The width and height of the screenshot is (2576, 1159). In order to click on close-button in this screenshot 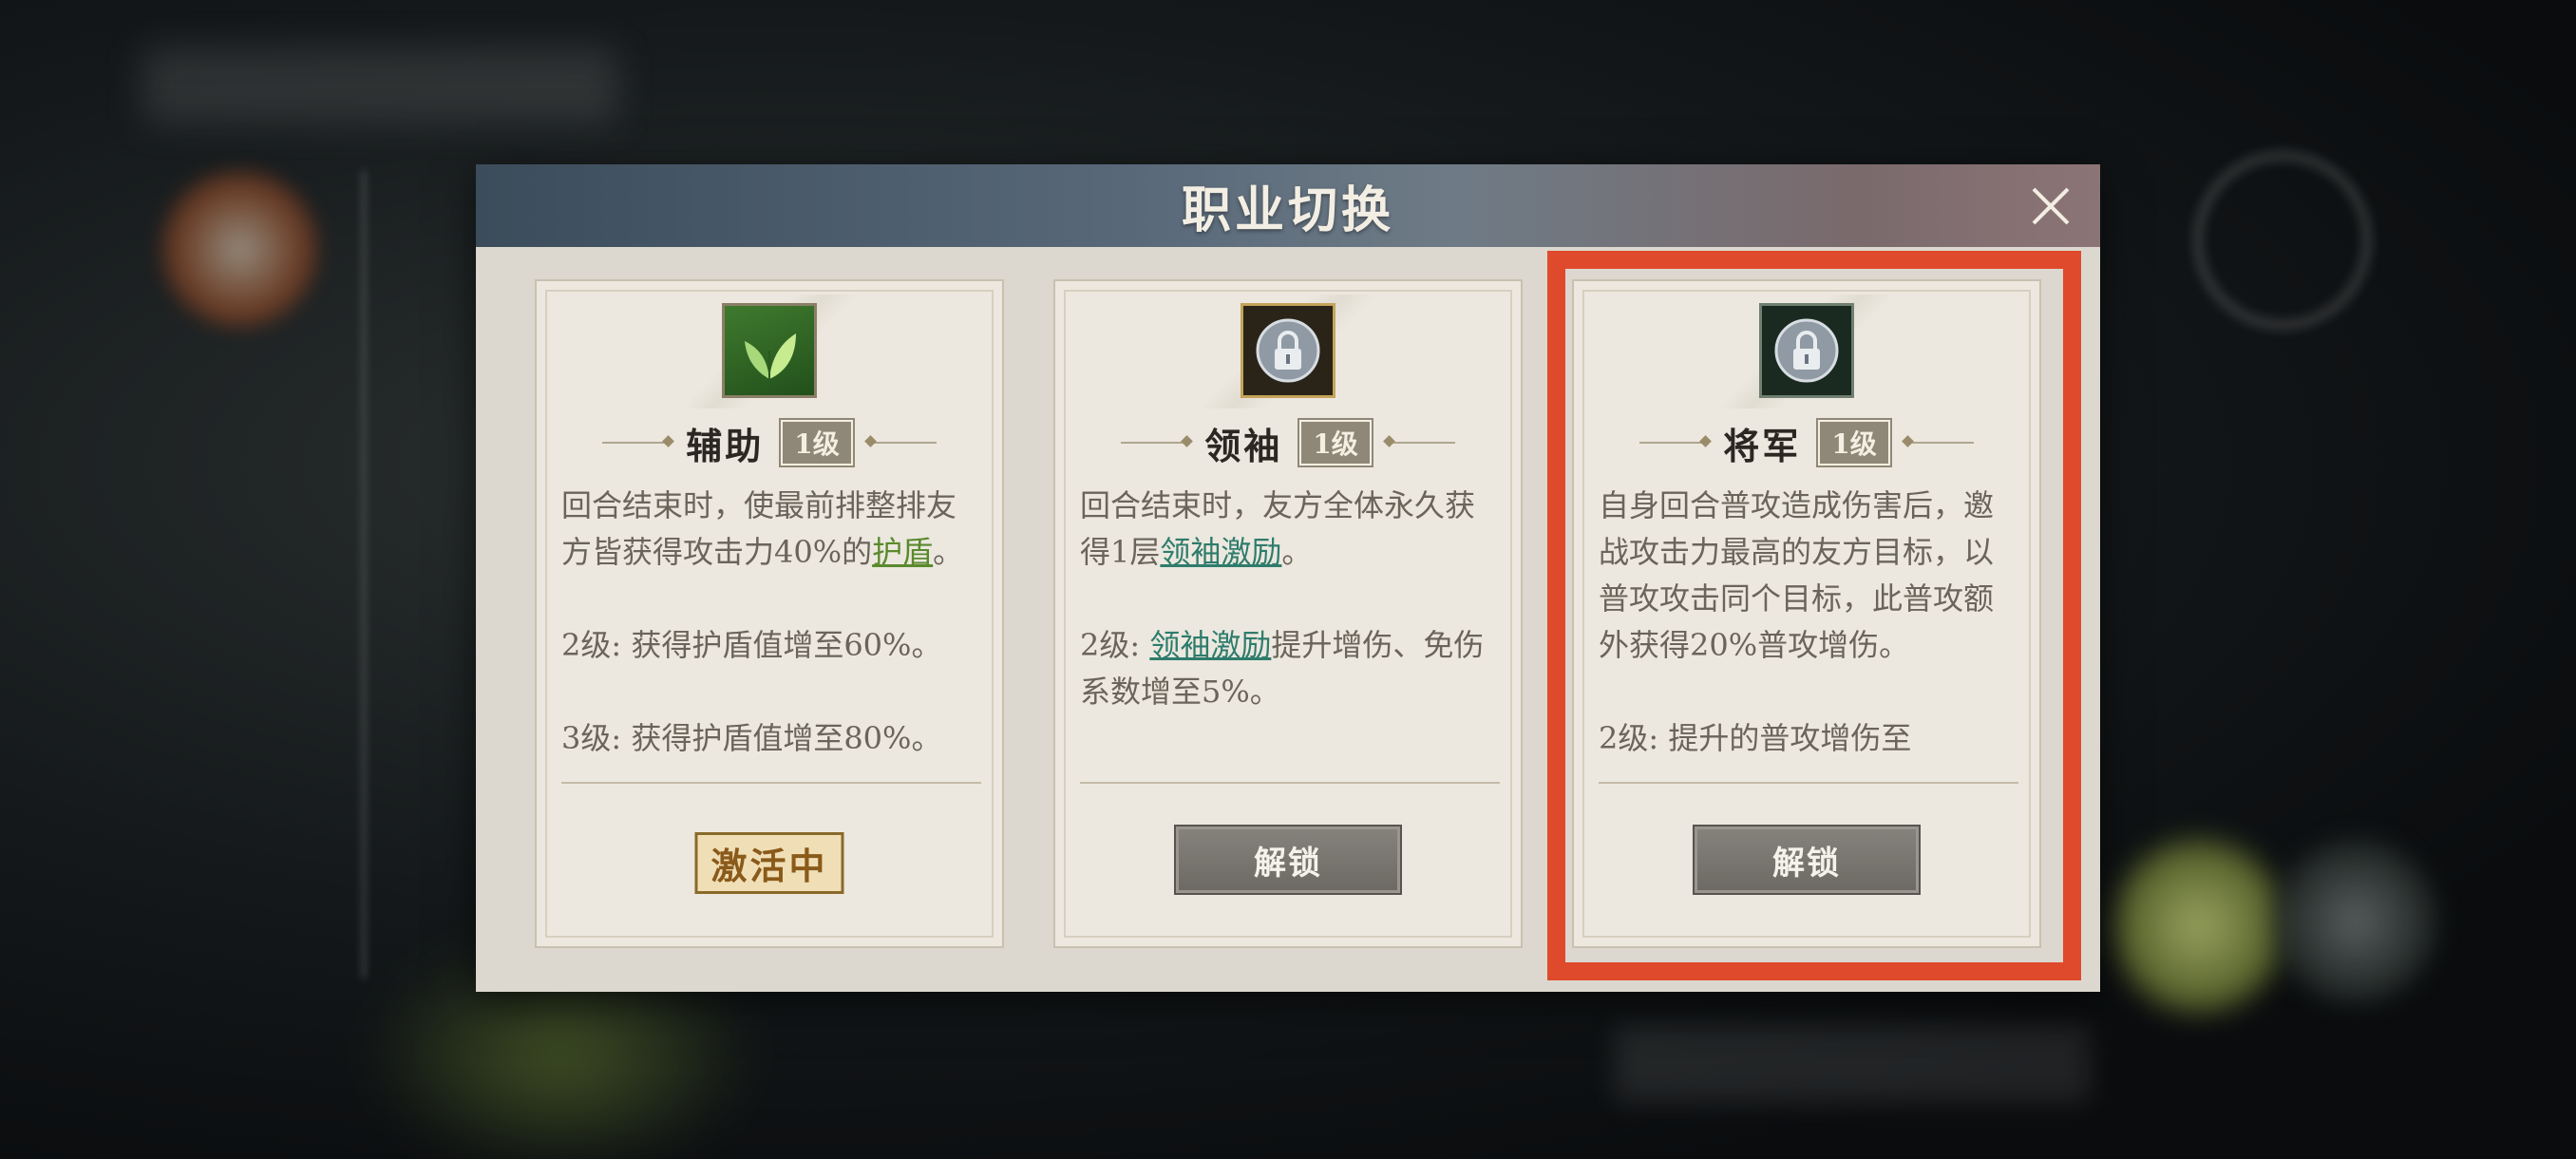, I will do `click(2050, 206)`.